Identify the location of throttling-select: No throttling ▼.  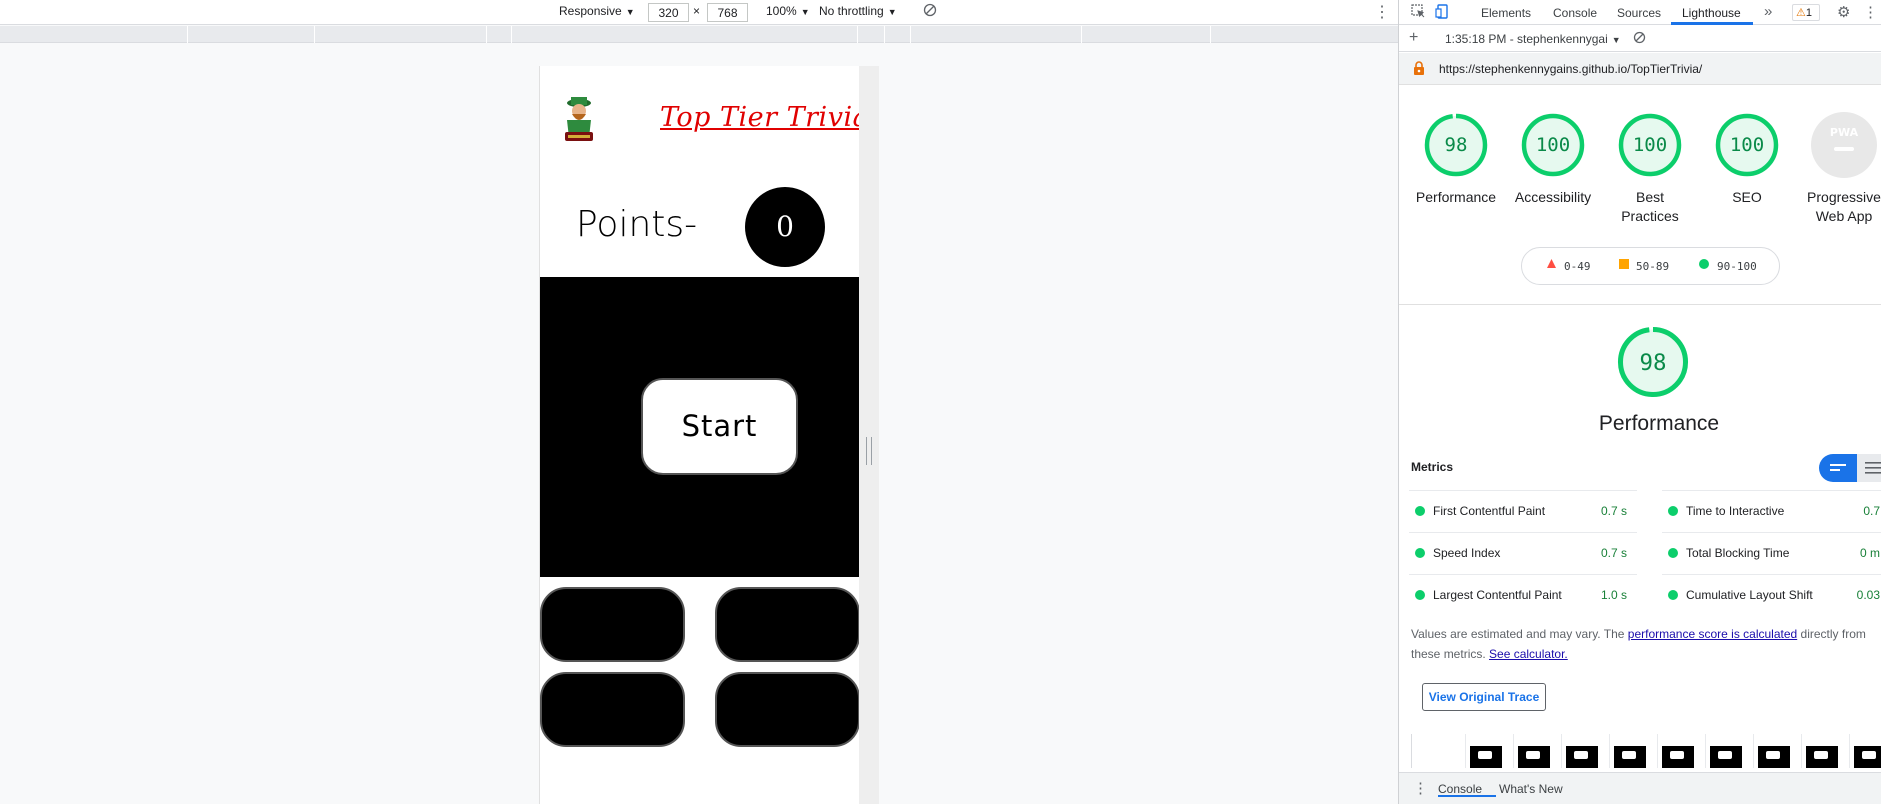
(858, 11).